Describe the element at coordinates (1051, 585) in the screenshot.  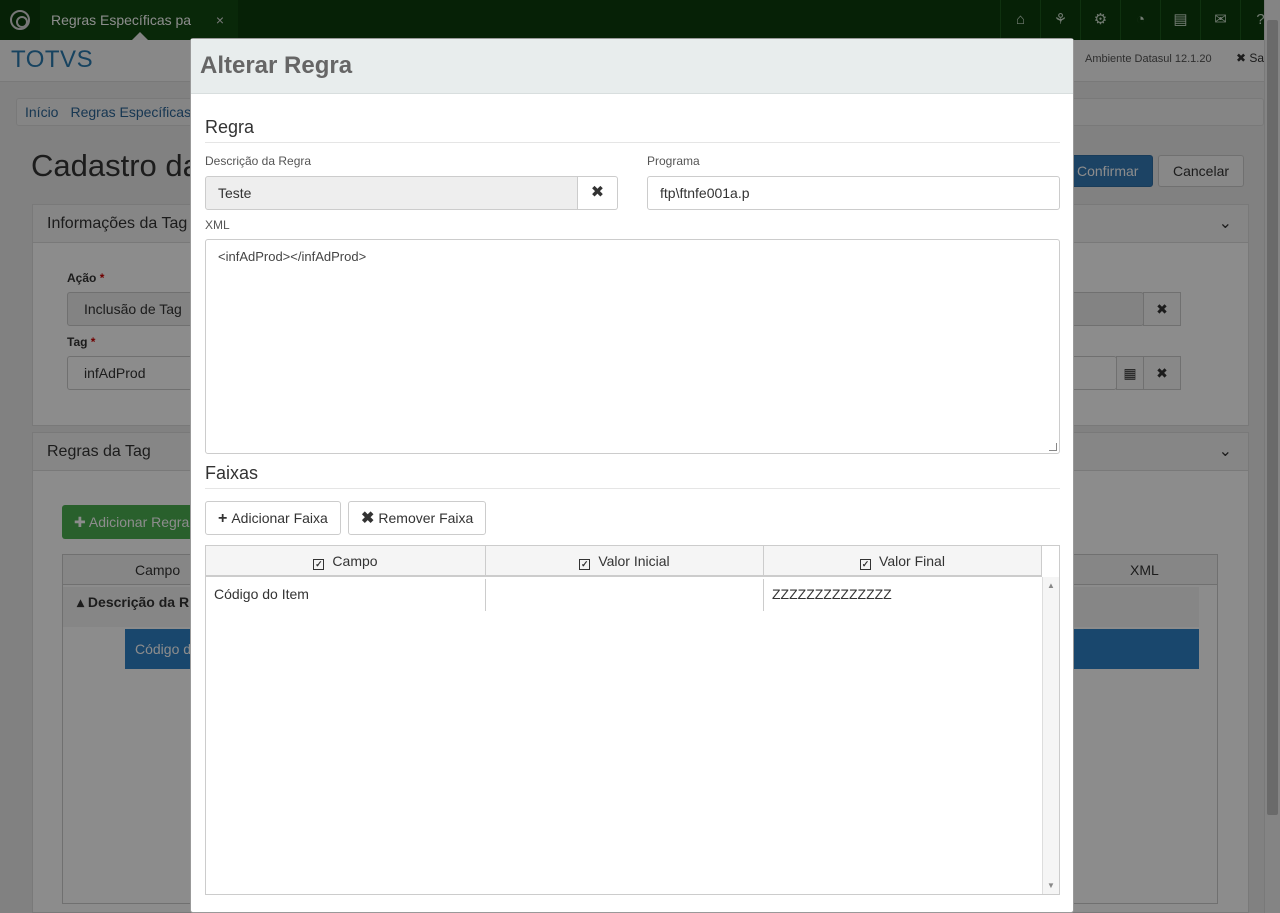
I see `scroll-up-icon: ▲` at that location.